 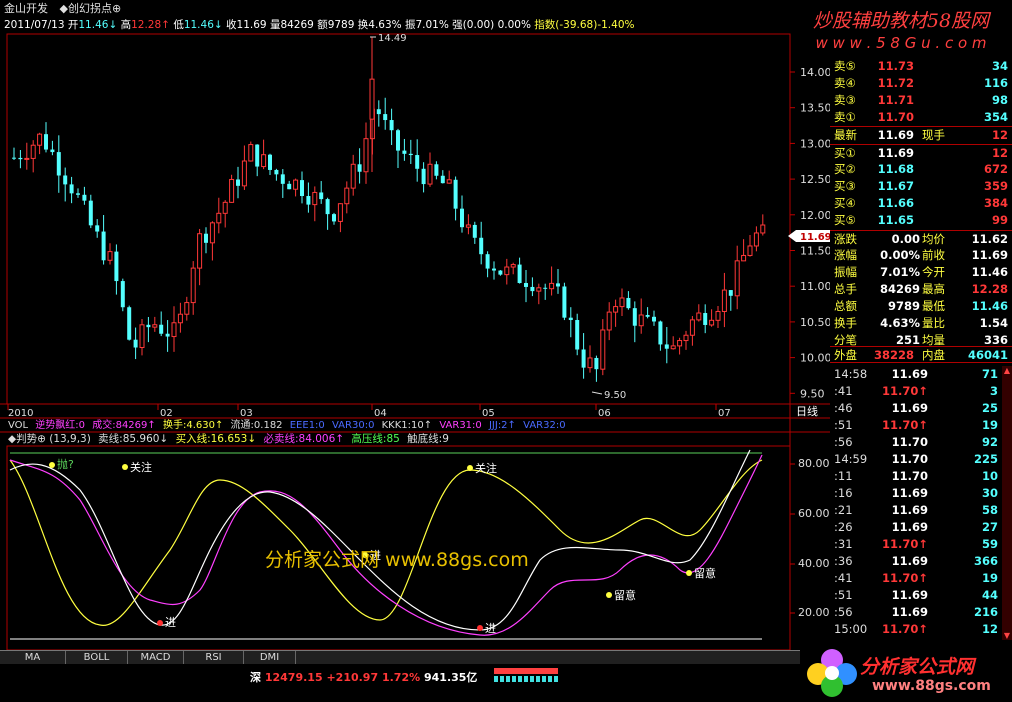 I want to click on period-label: 日线, so click(x=807, y=411).